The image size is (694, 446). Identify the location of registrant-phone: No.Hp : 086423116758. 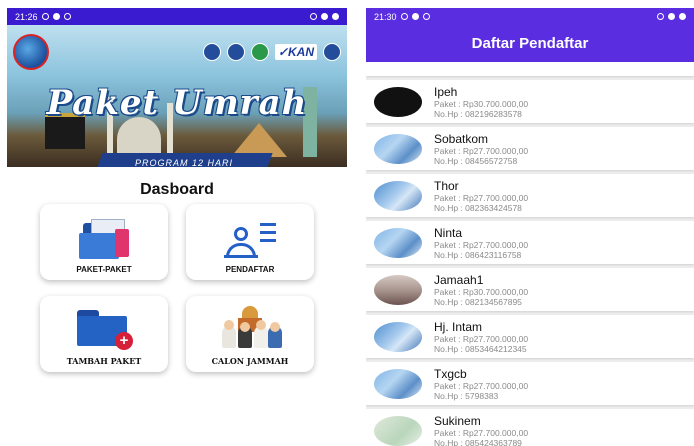
(478, 254).